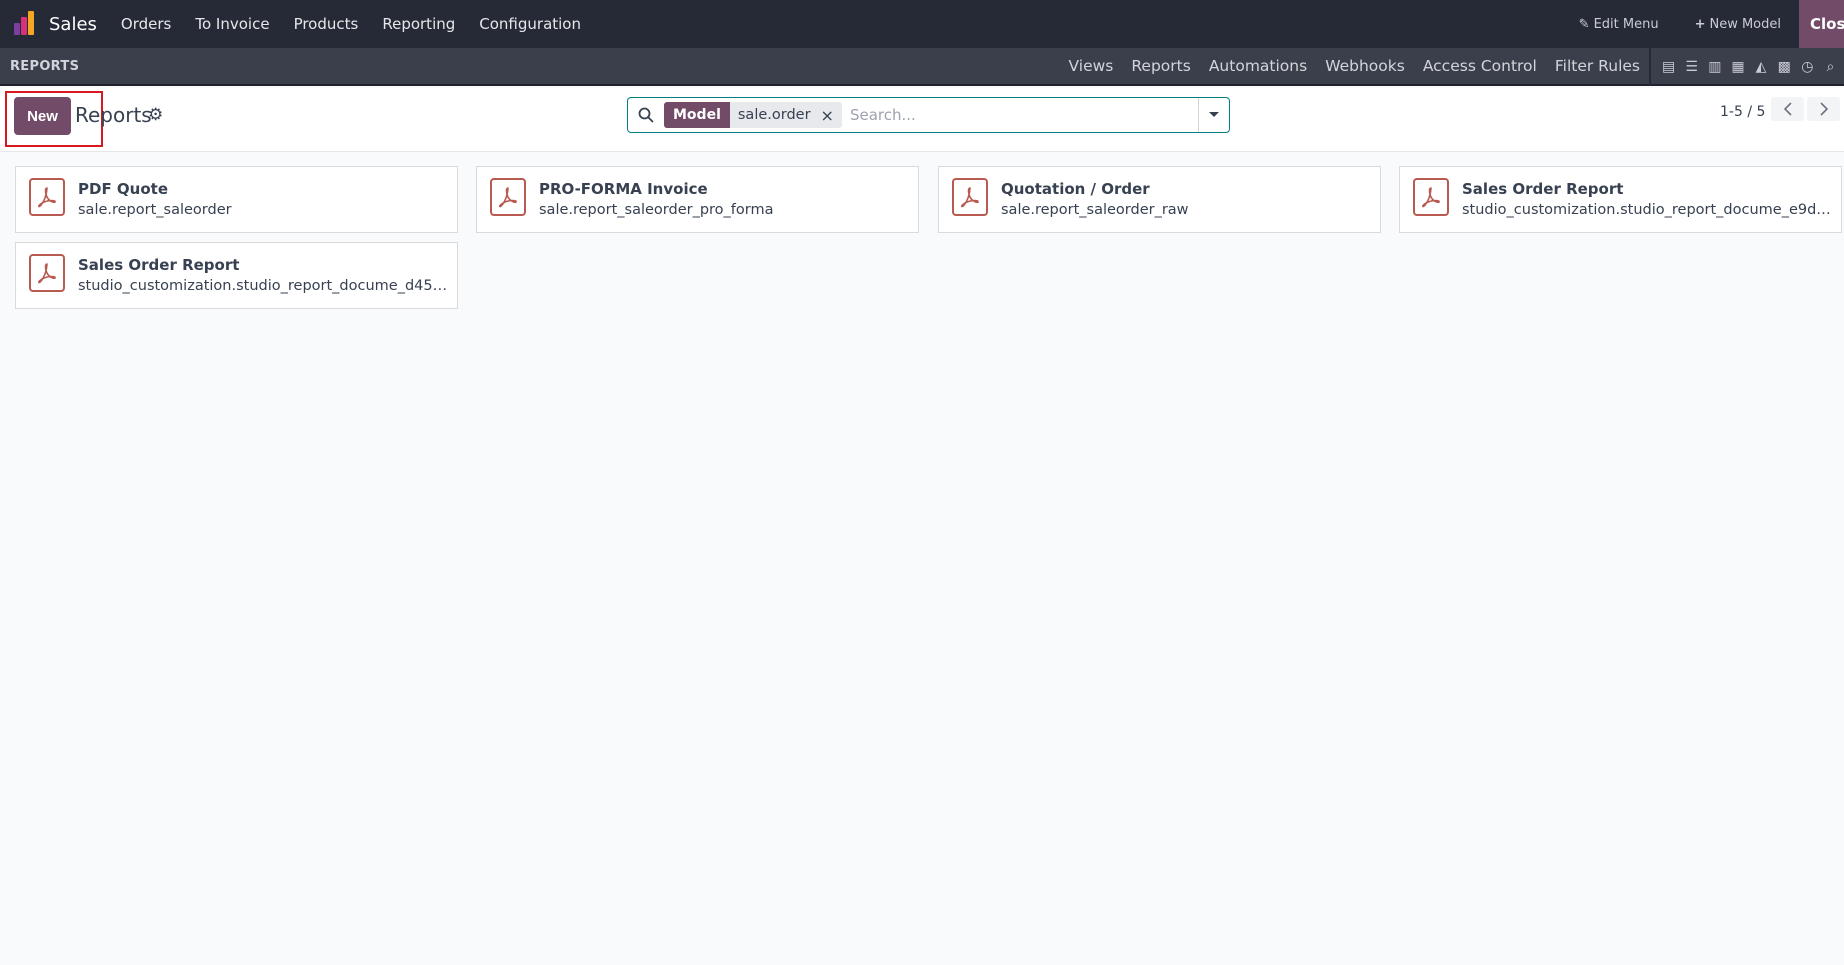 Image resolution: width=1844 pixels, height=965 pixels. What do you see at coordinates (1784, 67) in the screenshot?
I see `pivot-view-icon: ▩` at bounding box center [1784, 67].